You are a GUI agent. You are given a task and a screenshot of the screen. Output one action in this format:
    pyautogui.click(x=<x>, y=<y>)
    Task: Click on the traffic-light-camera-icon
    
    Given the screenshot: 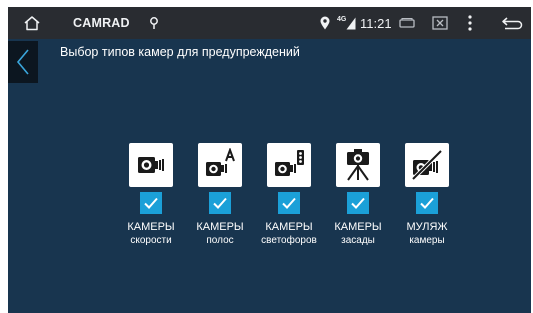 What is the action you would take?
    pyautogui.click(x=289, y=165)
    